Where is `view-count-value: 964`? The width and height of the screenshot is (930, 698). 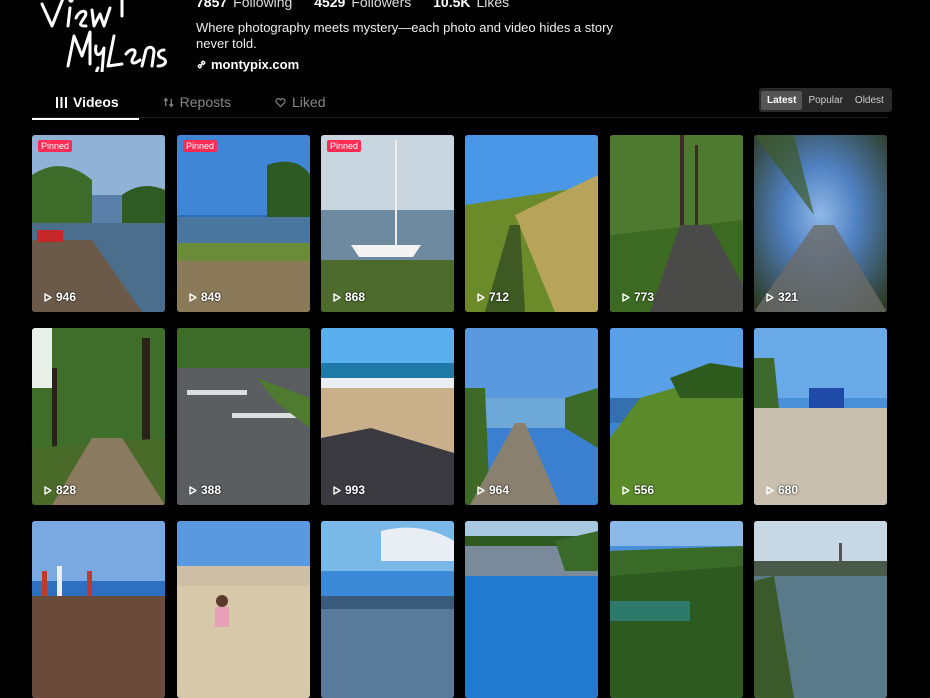
view-count-value: 964 is located at coordinates (499, 490).